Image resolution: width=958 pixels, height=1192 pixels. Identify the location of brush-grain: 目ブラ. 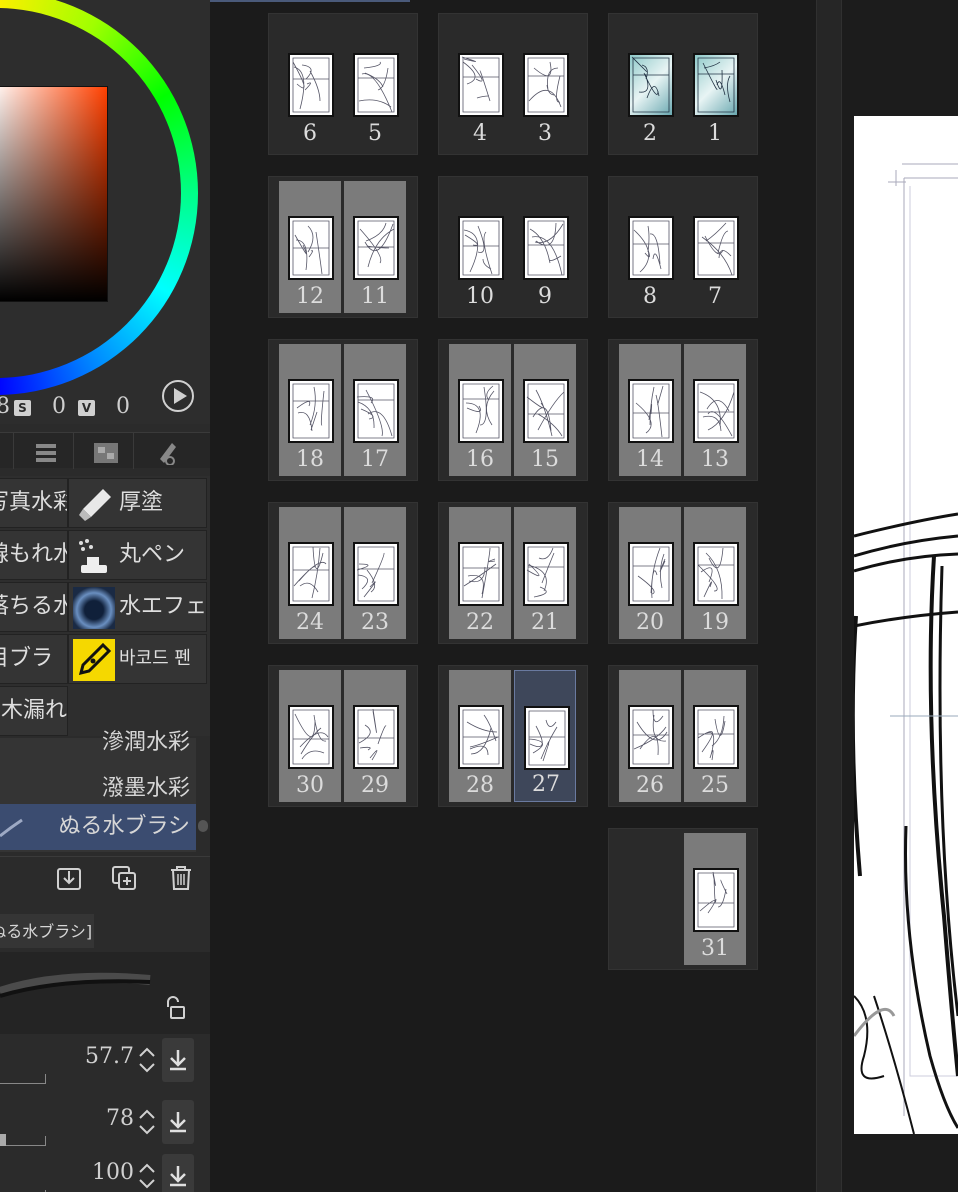
(34, 659).